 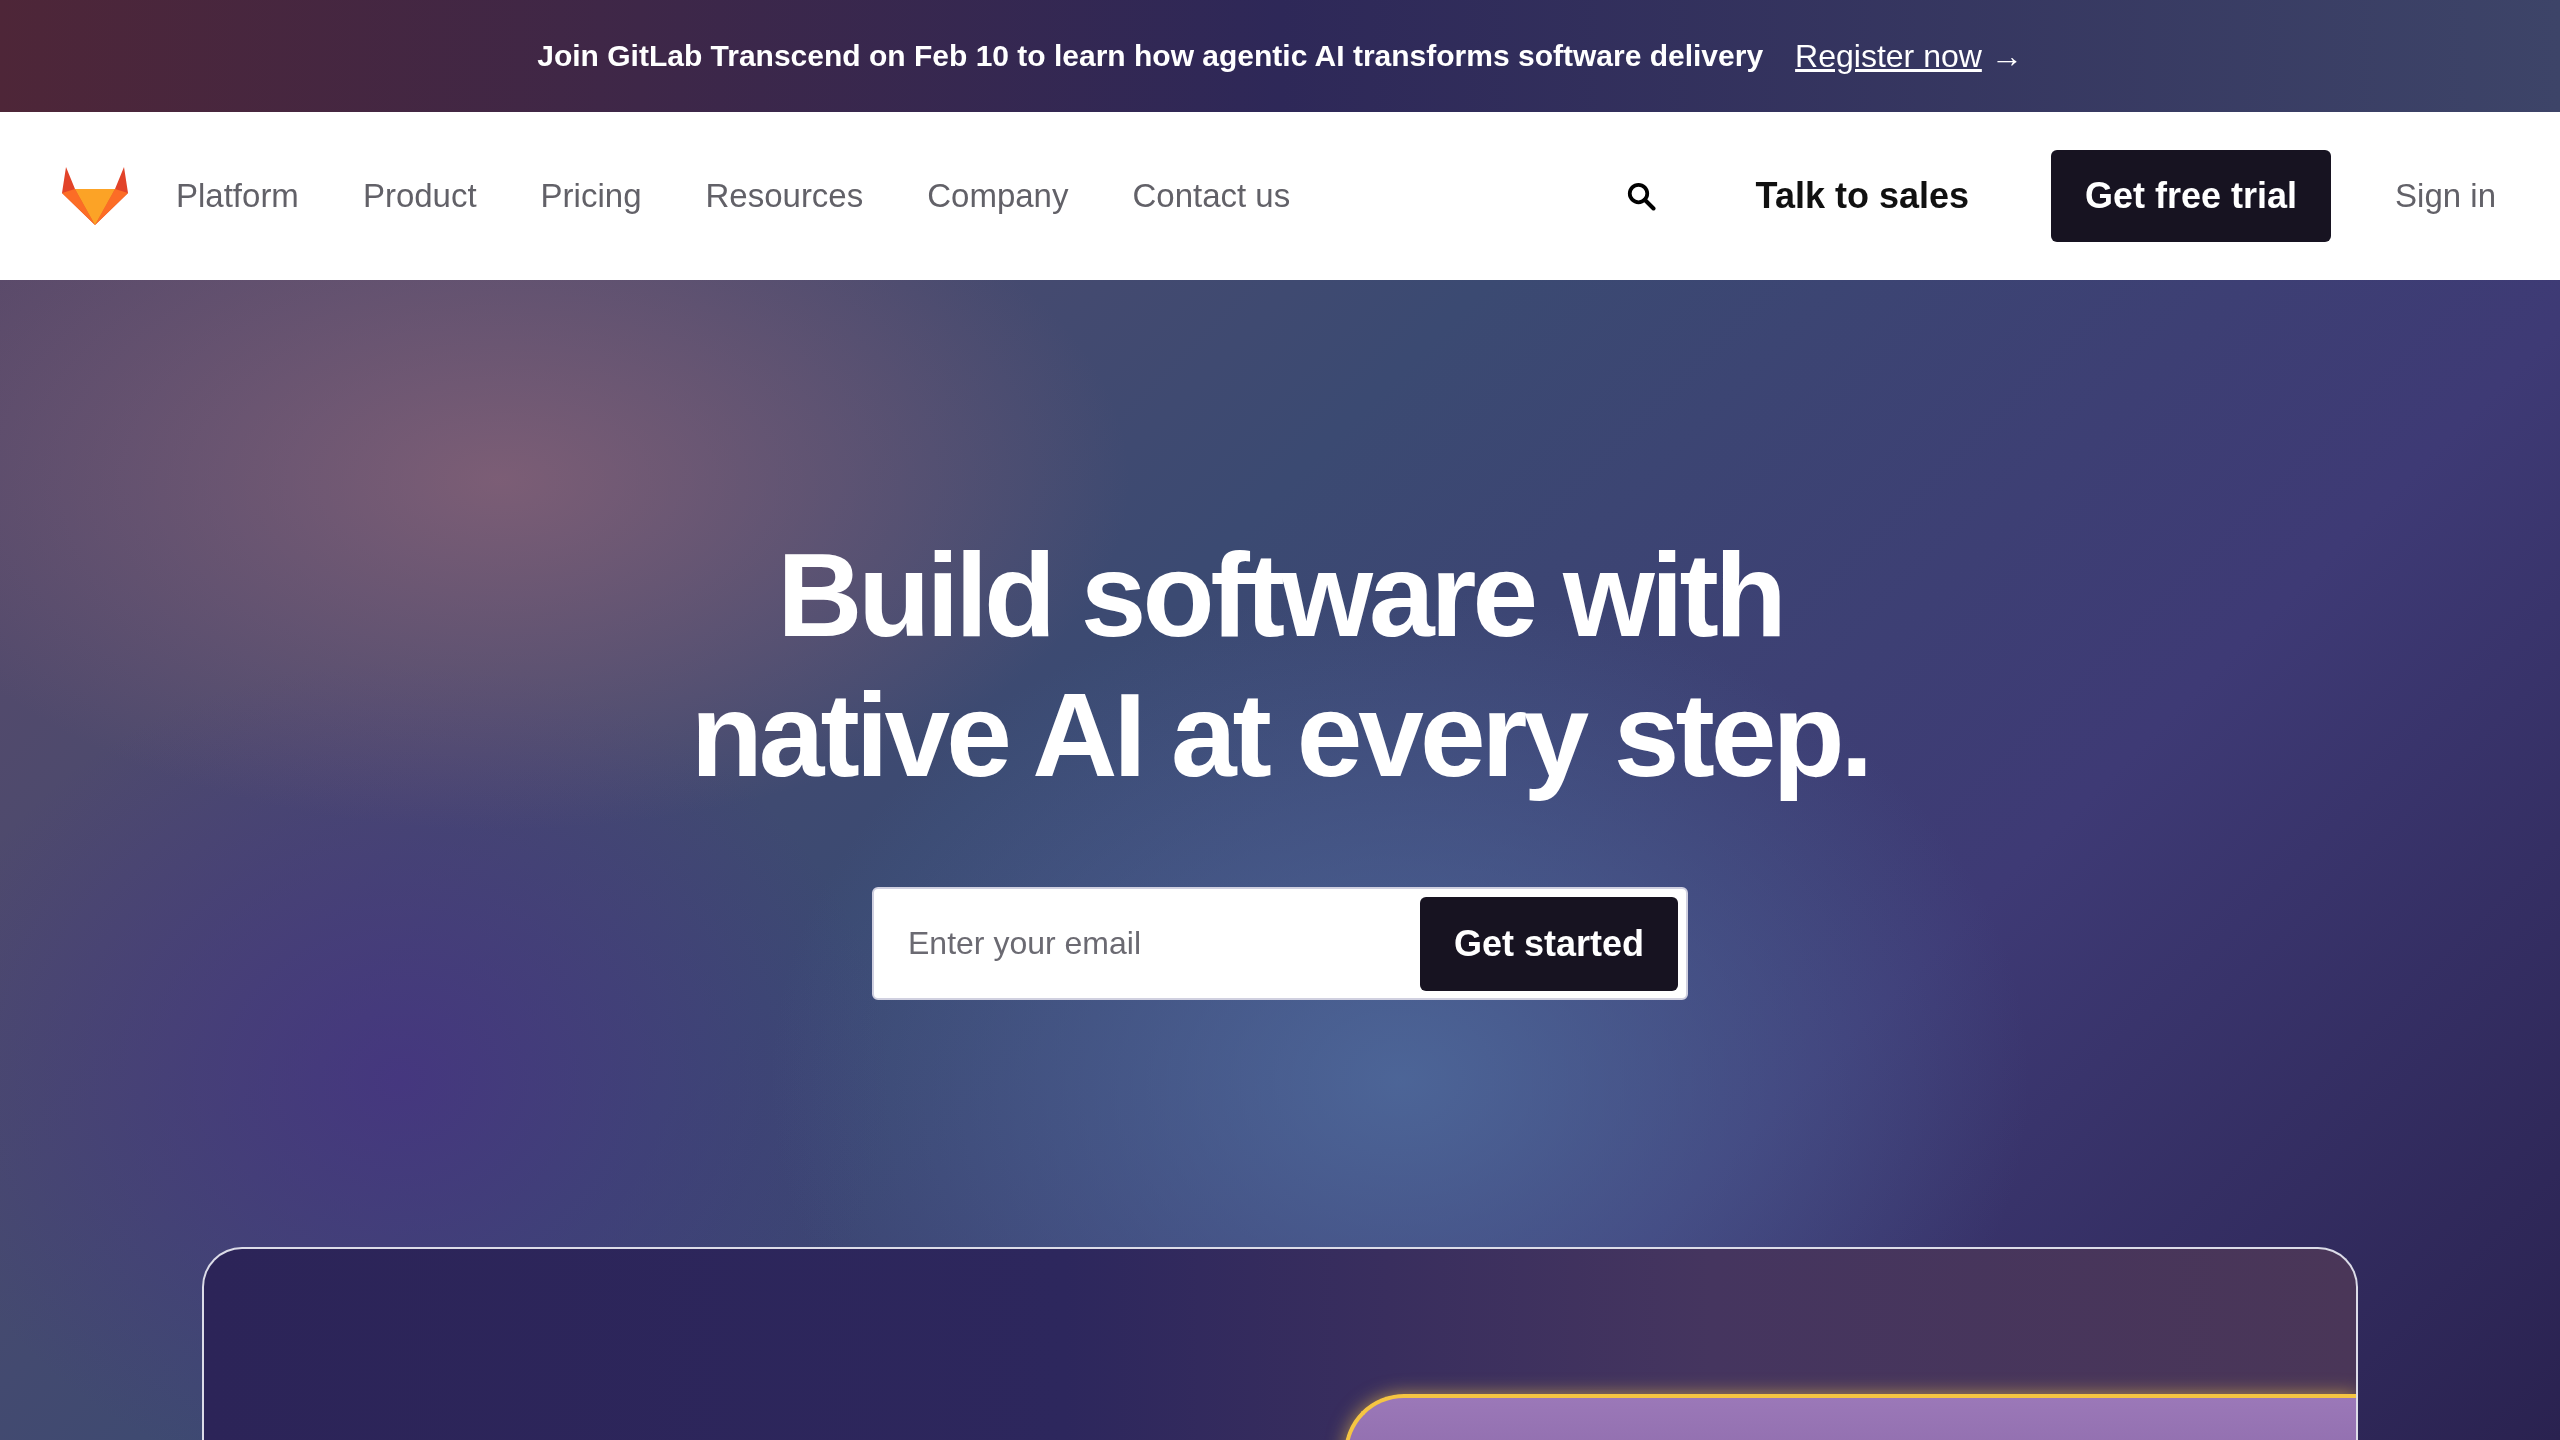 What do you see at coordinates (1909, 56) in the screenshot?
I see `register-link: Register now →` at bounding box center [1909, 56].